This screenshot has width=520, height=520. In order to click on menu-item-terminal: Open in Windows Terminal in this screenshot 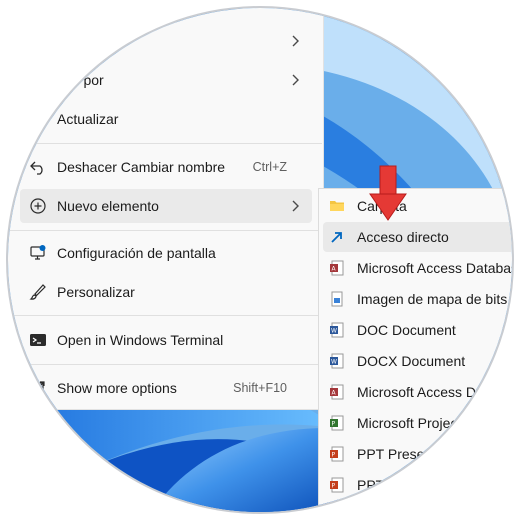, I will do `click(166, 340)`.